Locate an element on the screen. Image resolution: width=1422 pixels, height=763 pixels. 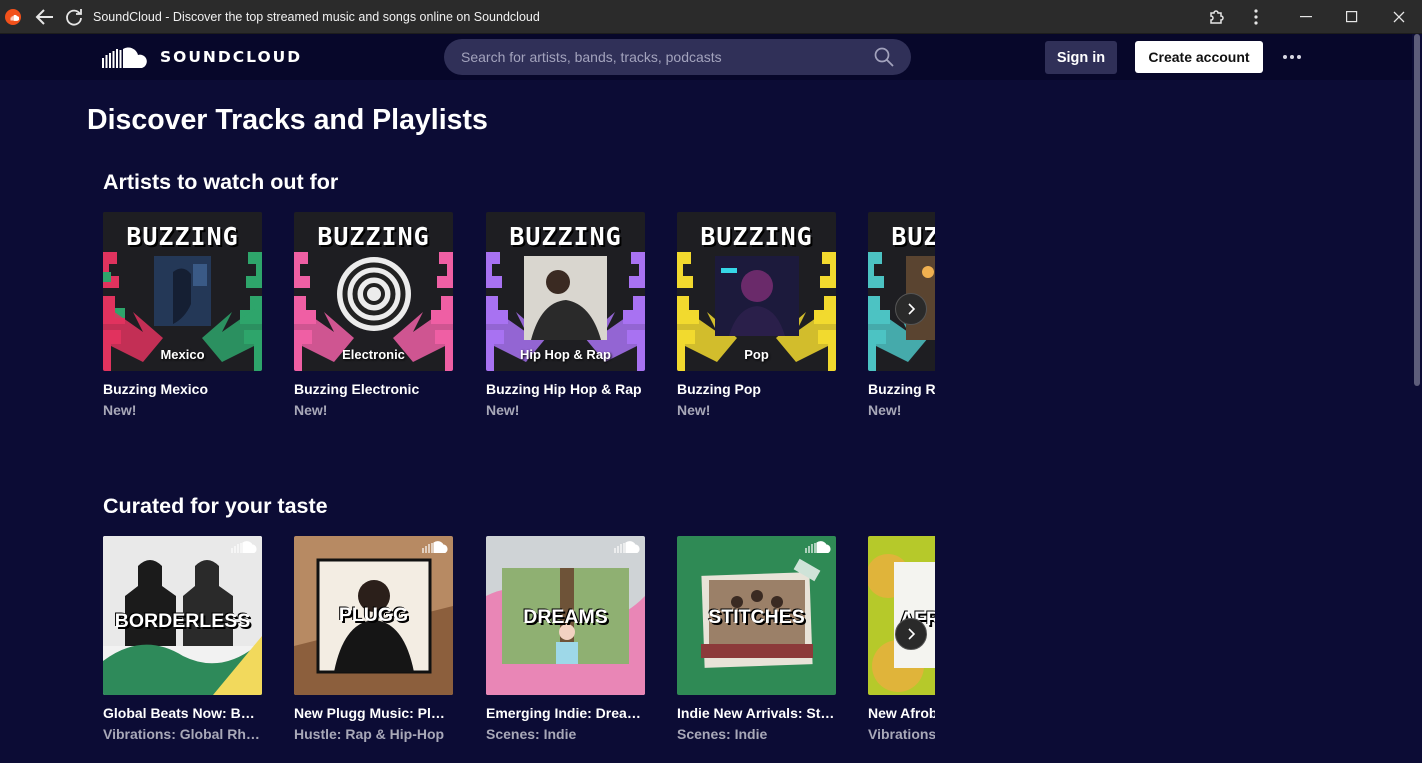
page-title: Discover Tracks and Playlists is located at coordinates (287, 120).